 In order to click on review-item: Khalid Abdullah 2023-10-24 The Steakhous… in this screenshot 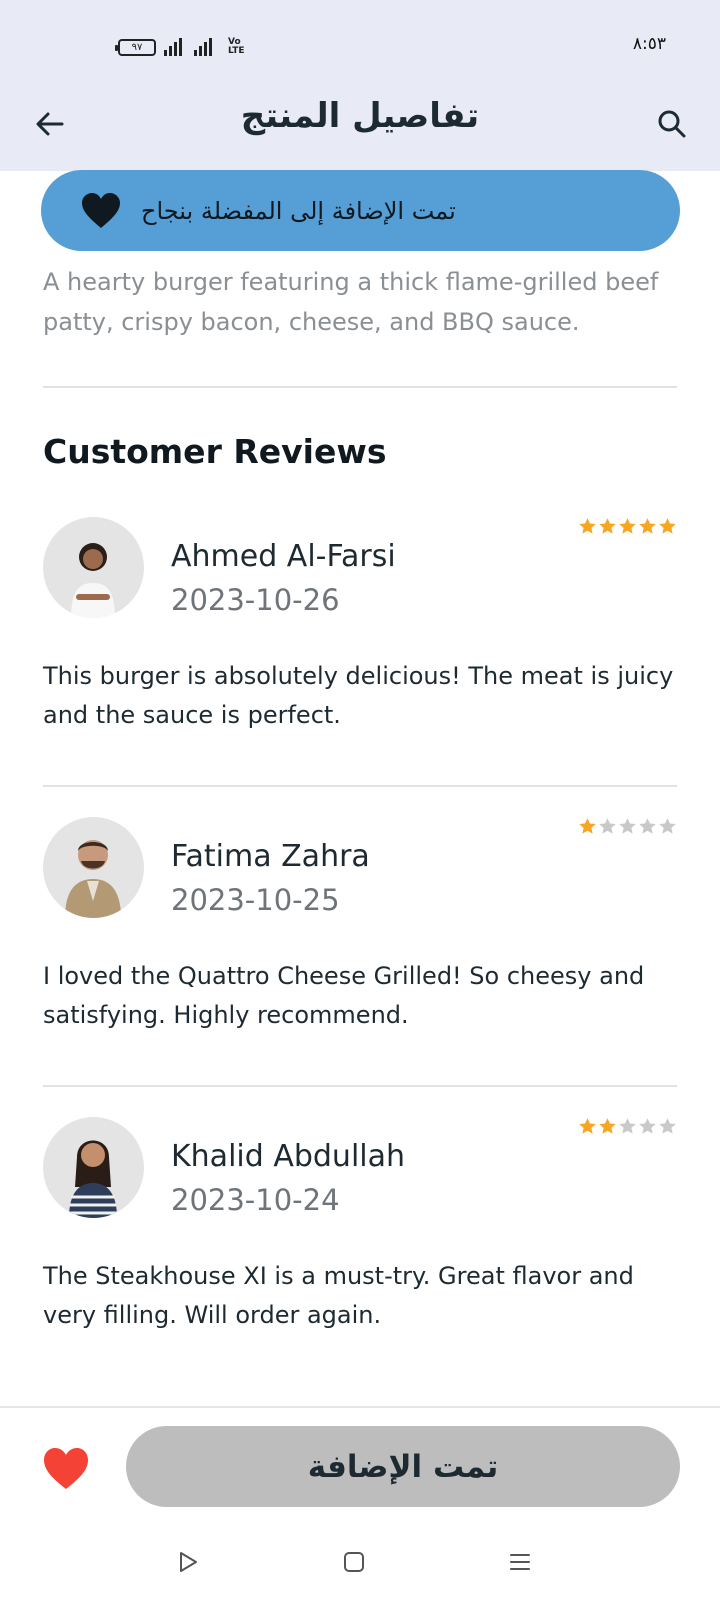, I will do `click(360, 1247)`.